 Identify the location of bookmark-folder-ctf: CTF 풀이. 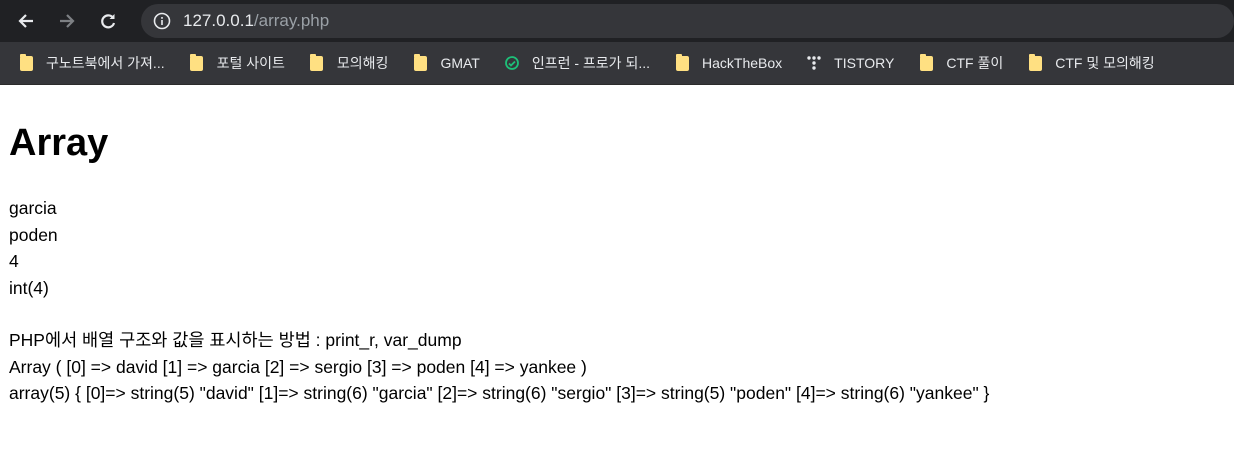
(960, 63).